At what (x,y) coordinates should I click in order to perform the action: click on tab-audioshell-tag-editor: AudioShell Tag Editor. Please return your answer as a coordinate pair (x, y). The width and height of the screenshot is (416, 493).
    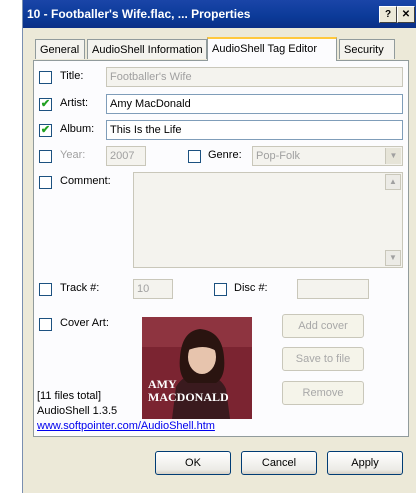
    Looking at the image, I should click on (272, 49).